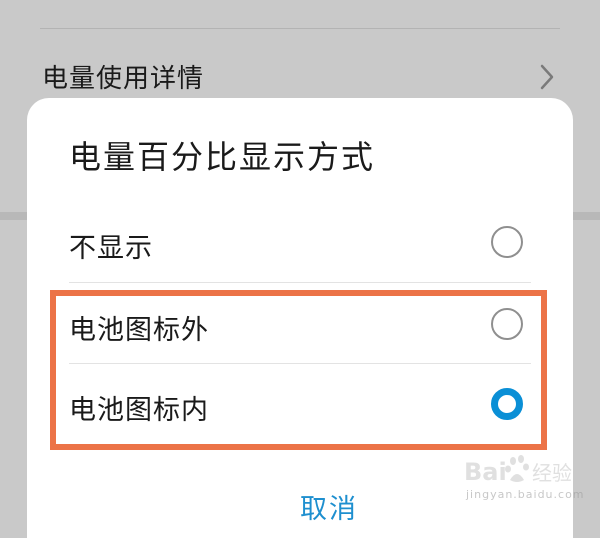 The width and height of the screenshot is (600, 538). What do you see at coordinates (300, 242) in the screenshot?
I see `option-hide: 不显示` at bounding box center [300, 242].